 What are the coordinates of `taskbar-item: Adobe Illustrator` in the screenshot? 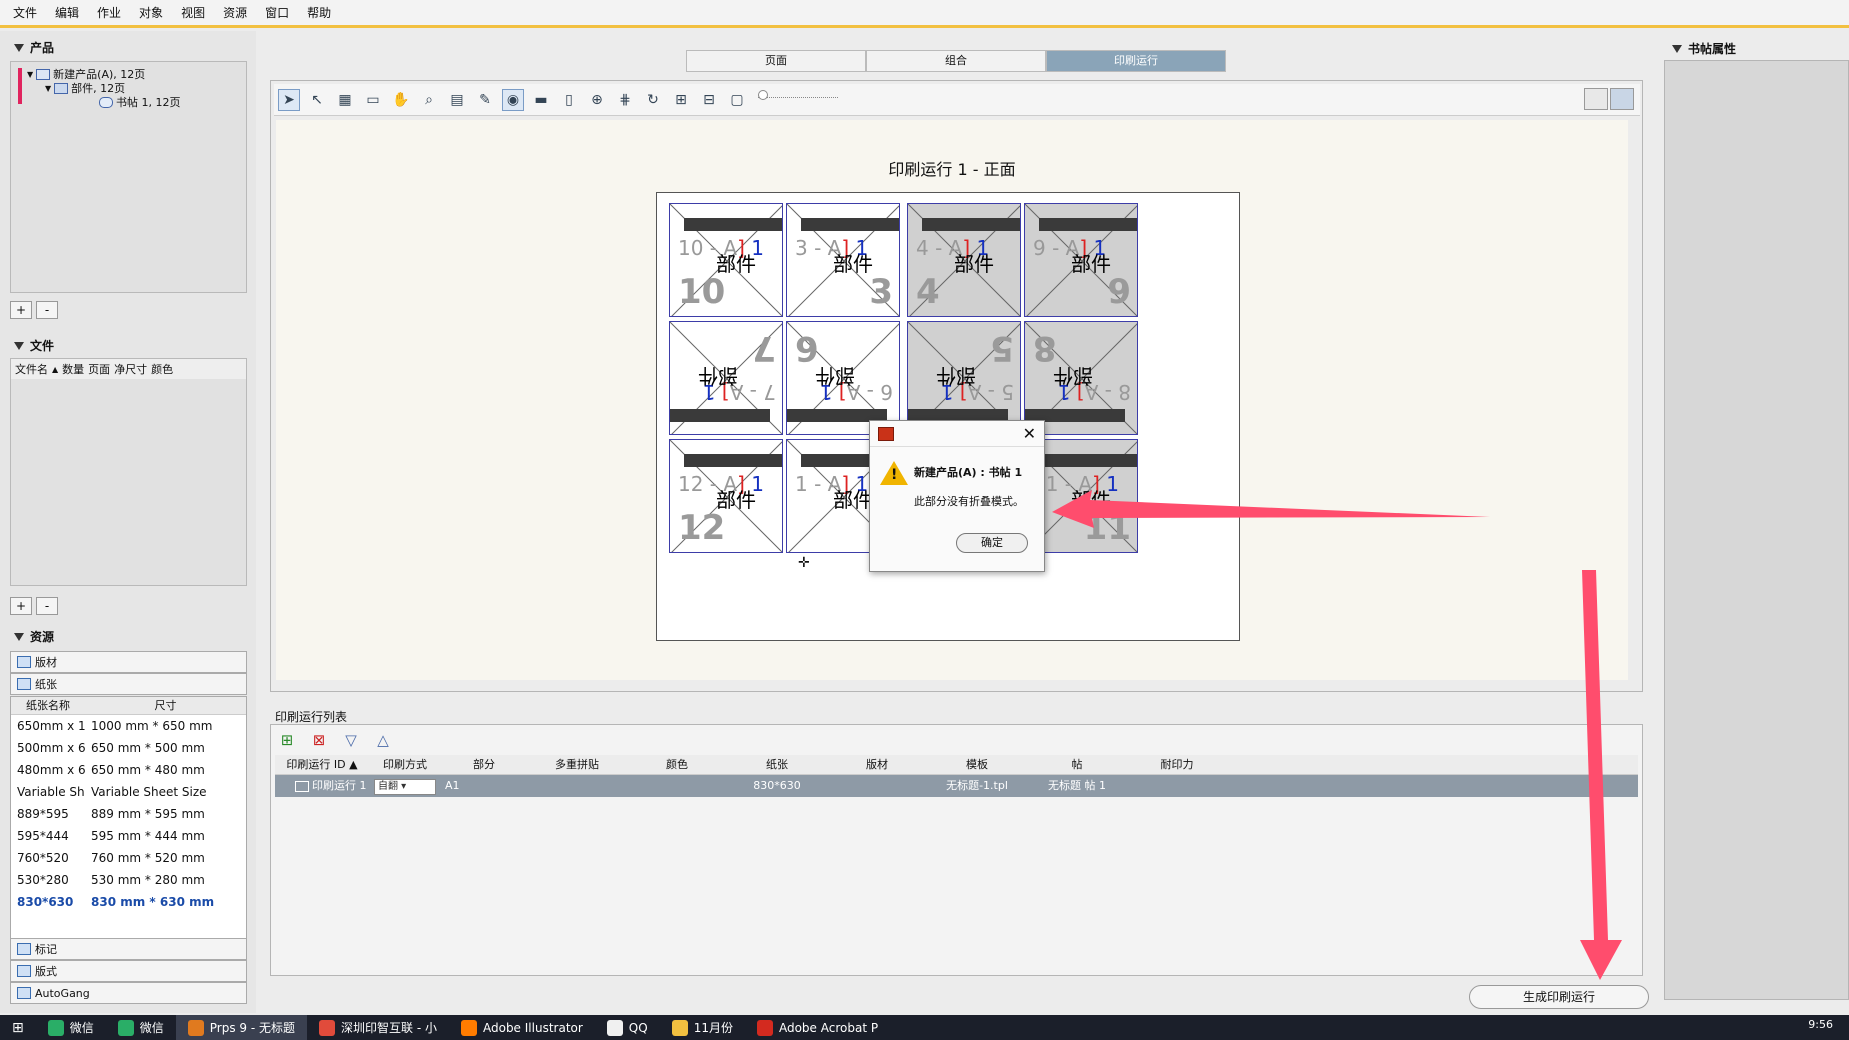 It's located at (522, 1027).